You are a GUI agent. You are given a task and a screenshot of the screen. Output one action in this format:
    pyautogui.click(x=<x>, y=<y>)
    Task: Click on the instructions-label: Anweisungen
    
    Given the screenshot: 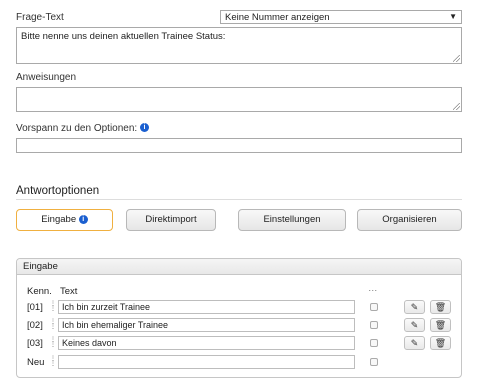 What is the action you would take?
    pyautogui.click(x=46, y=77)
    